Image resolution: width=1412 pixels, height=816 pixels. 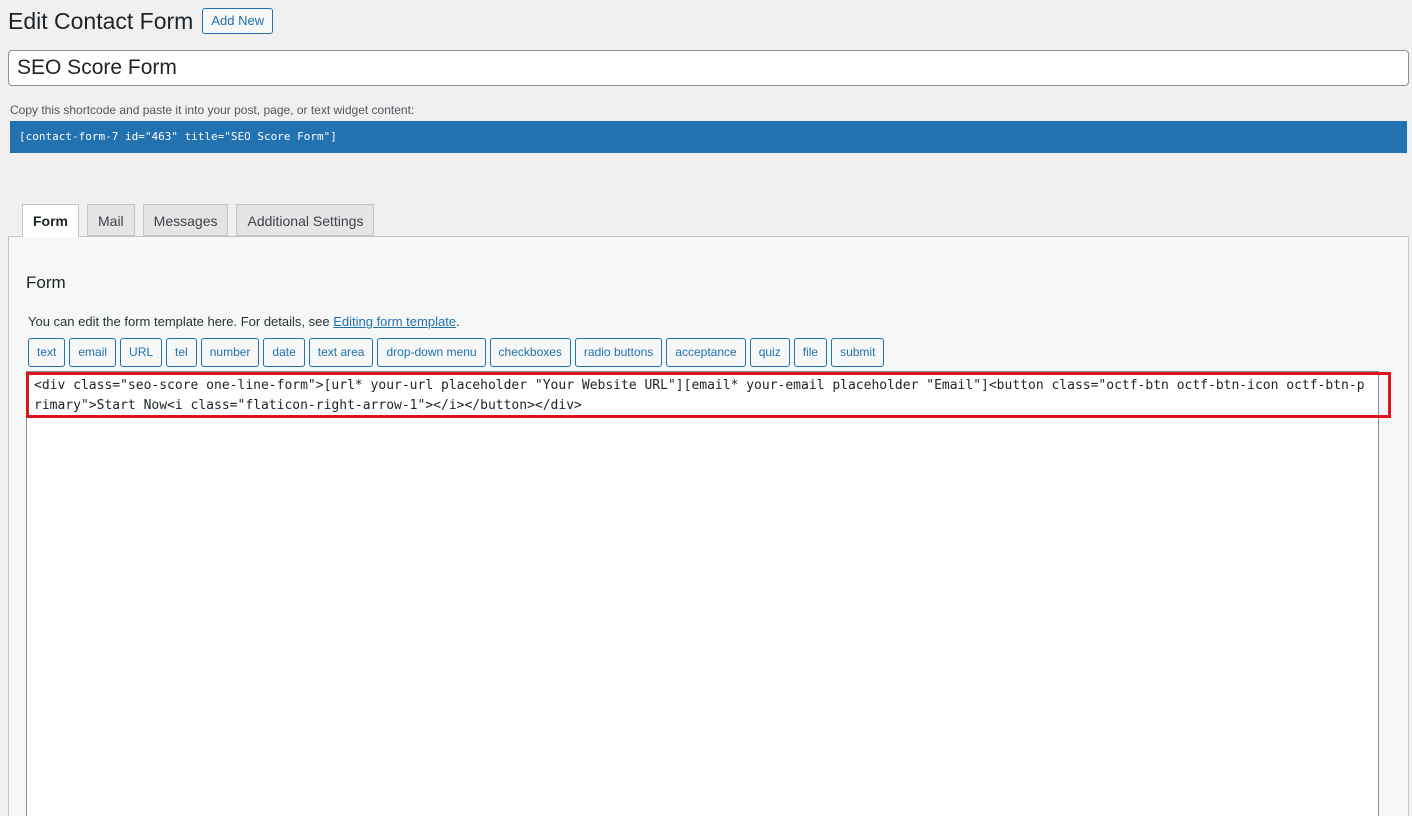 What do you see at coordinates (769, 352) in the screenshot?
I see `tag-button-quiz: quiz` at bounding box center [769, 352].